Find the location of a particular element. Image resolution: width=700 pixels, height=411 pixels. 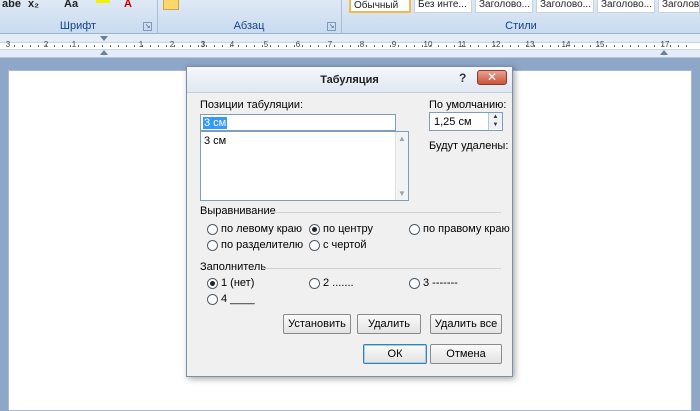

scroll-down-icon: ▼ is located at coordinates (402, 193).